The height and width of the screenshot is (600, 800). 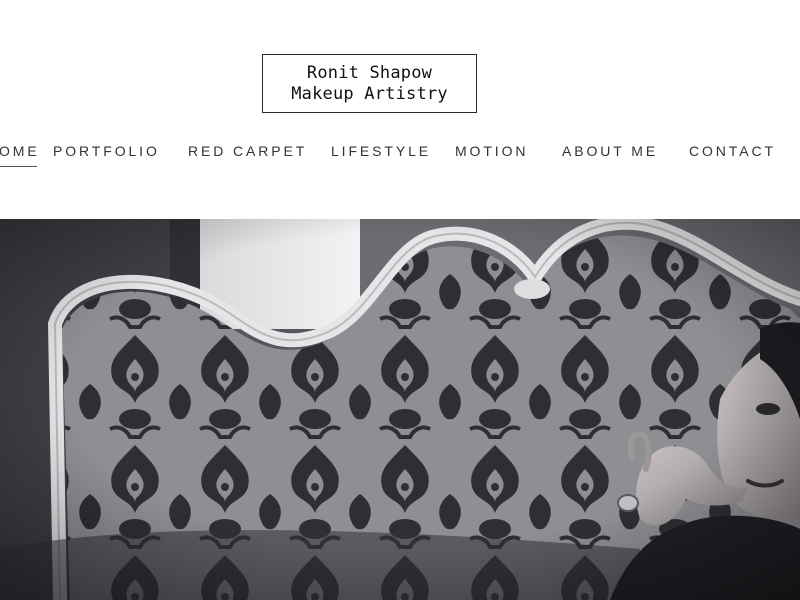 I want to click on nav-item-red-carpet: RED CARPET, so click(x=247, y=154).